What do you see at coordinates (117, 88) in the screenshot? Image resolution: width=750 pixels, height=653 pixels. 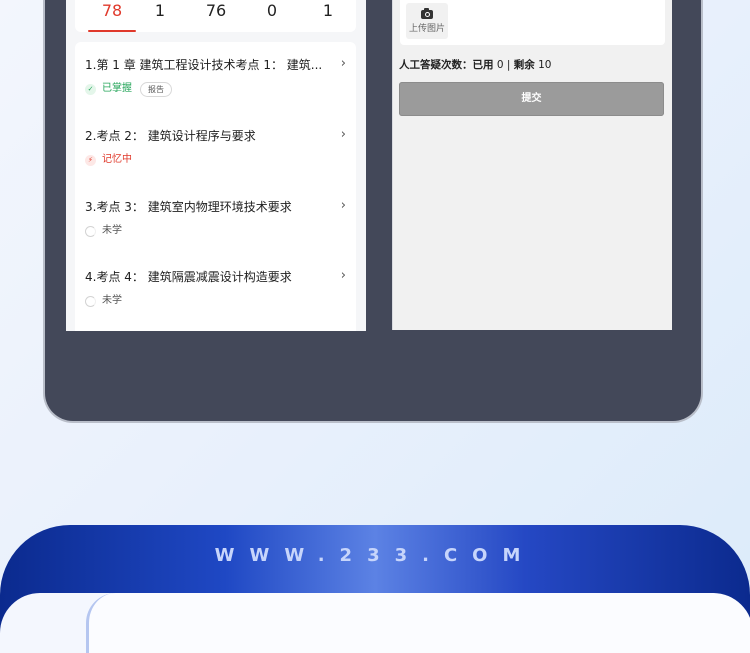 I see `status-label: 已掌握` at bounding box center [117, 88].